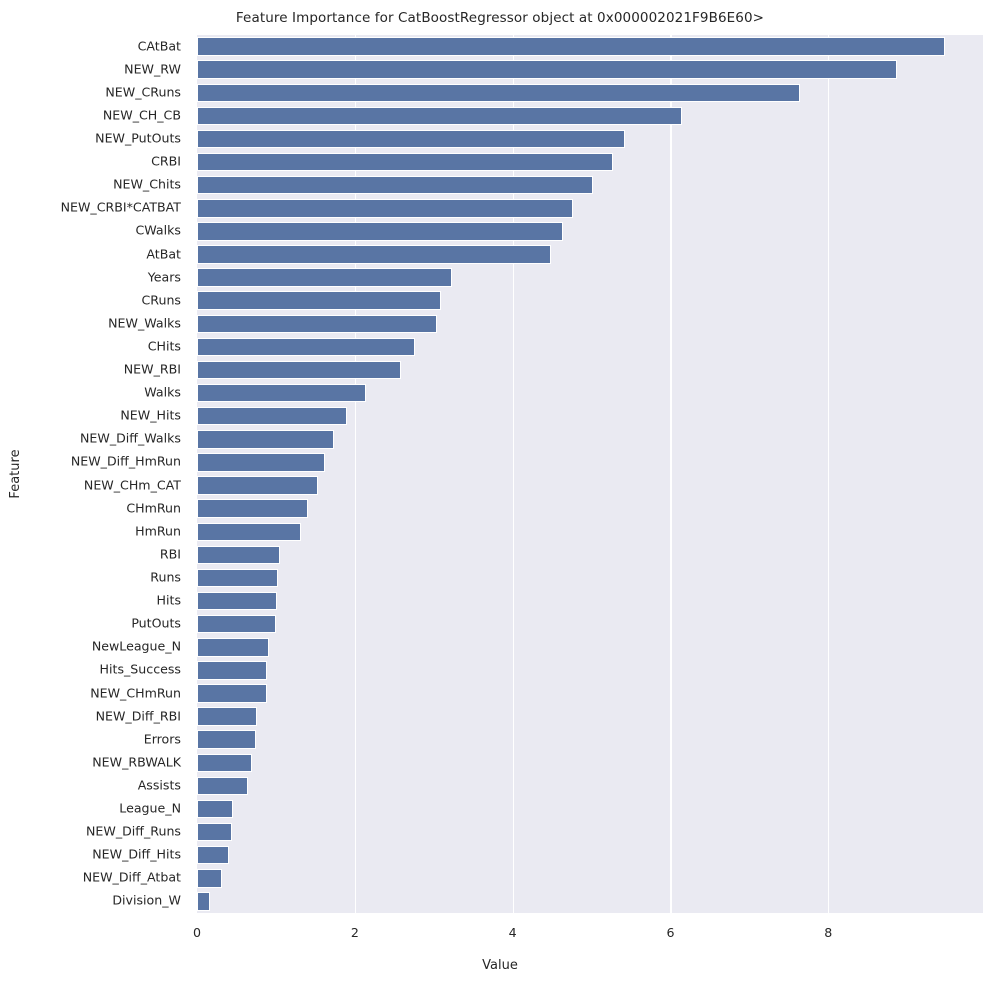 The image size is (1000, 1000). Describe the element at coordinates (131, 878) in the screenshot. I see `y-tick-label: NEW_Diff_Atbat` at that location.